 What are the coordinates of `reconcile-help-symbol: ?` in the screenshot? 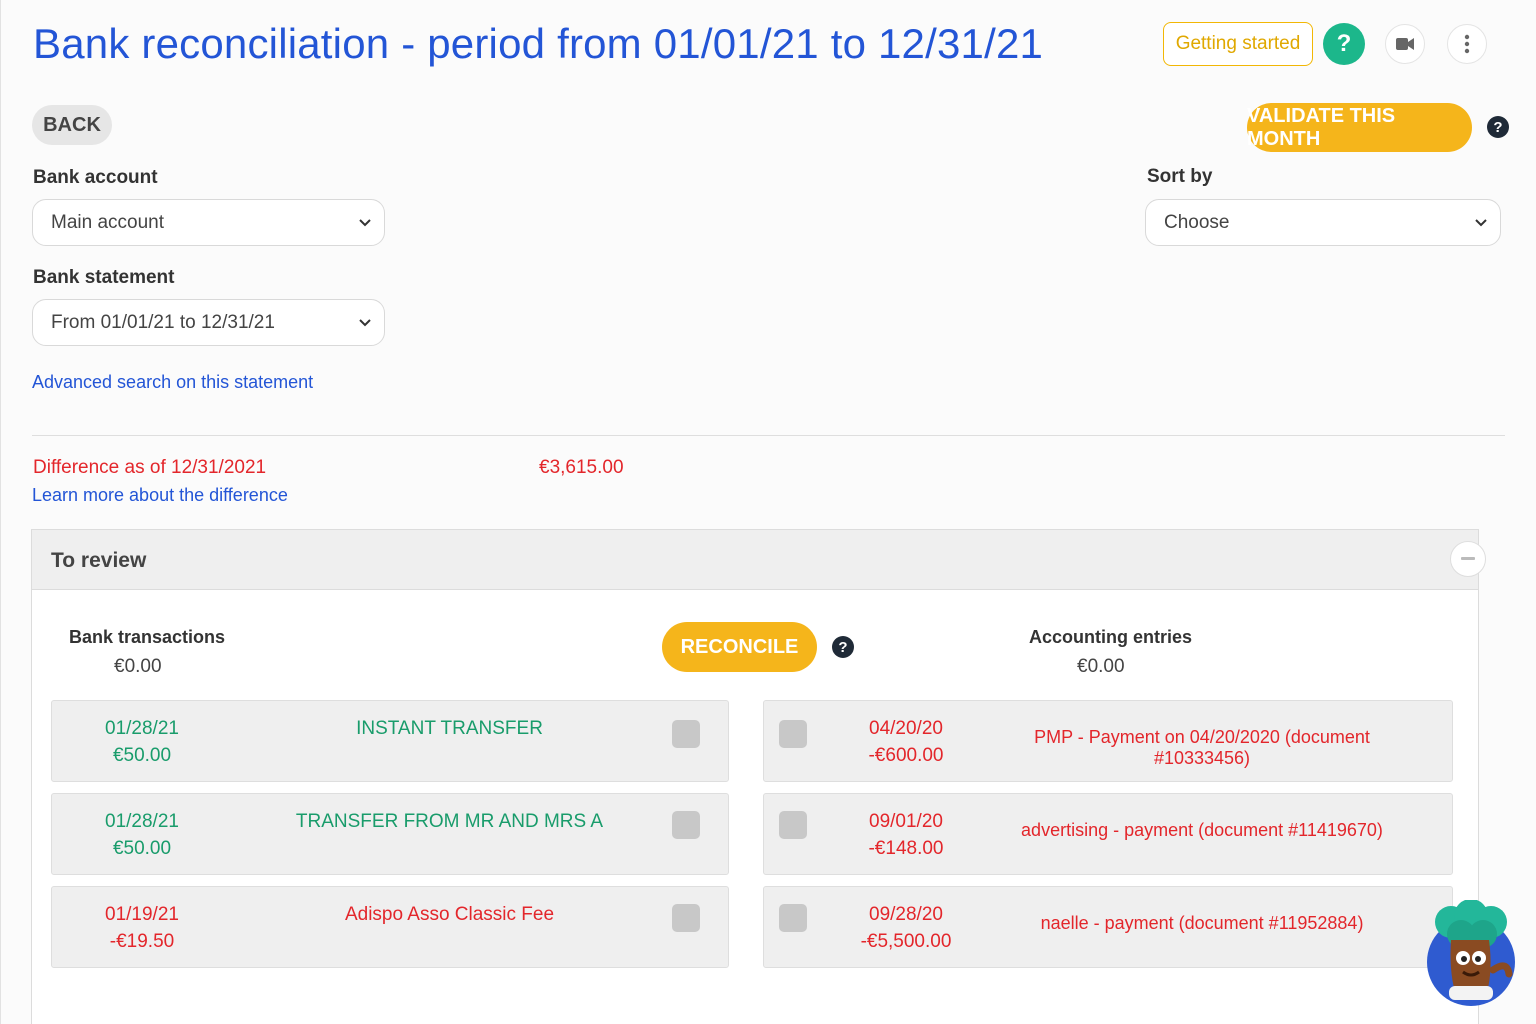 It's located at (843, 647).